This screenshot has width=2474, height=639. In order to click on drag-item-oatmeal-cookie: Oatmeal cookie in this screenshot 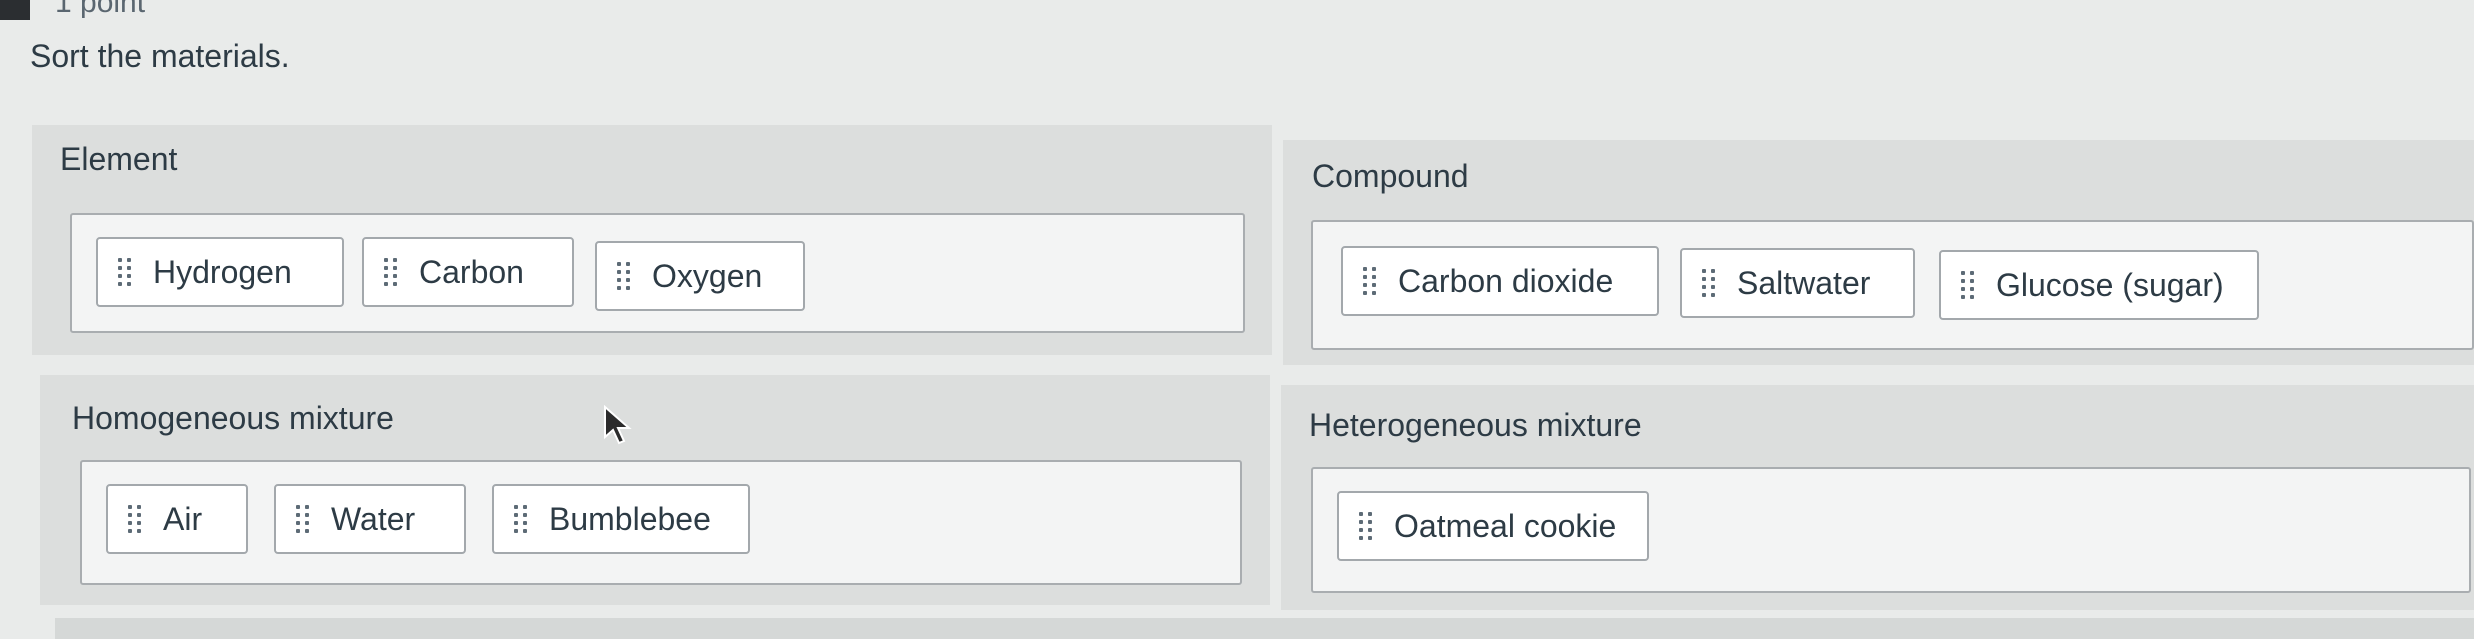, I will do `click(1493, 526)`.